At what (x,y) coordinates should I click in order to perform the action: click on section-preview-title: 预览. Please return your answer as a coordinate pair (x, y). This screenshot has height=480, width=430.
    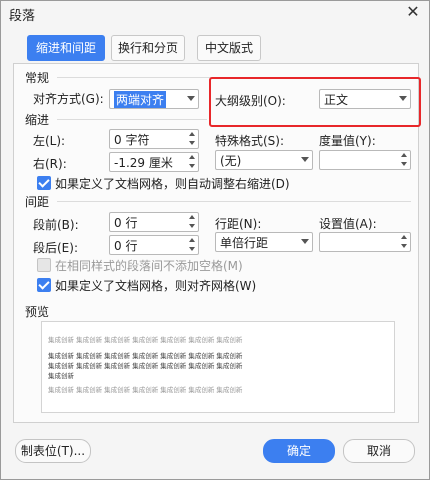
    Looking at the image, I should click on (37, 312).